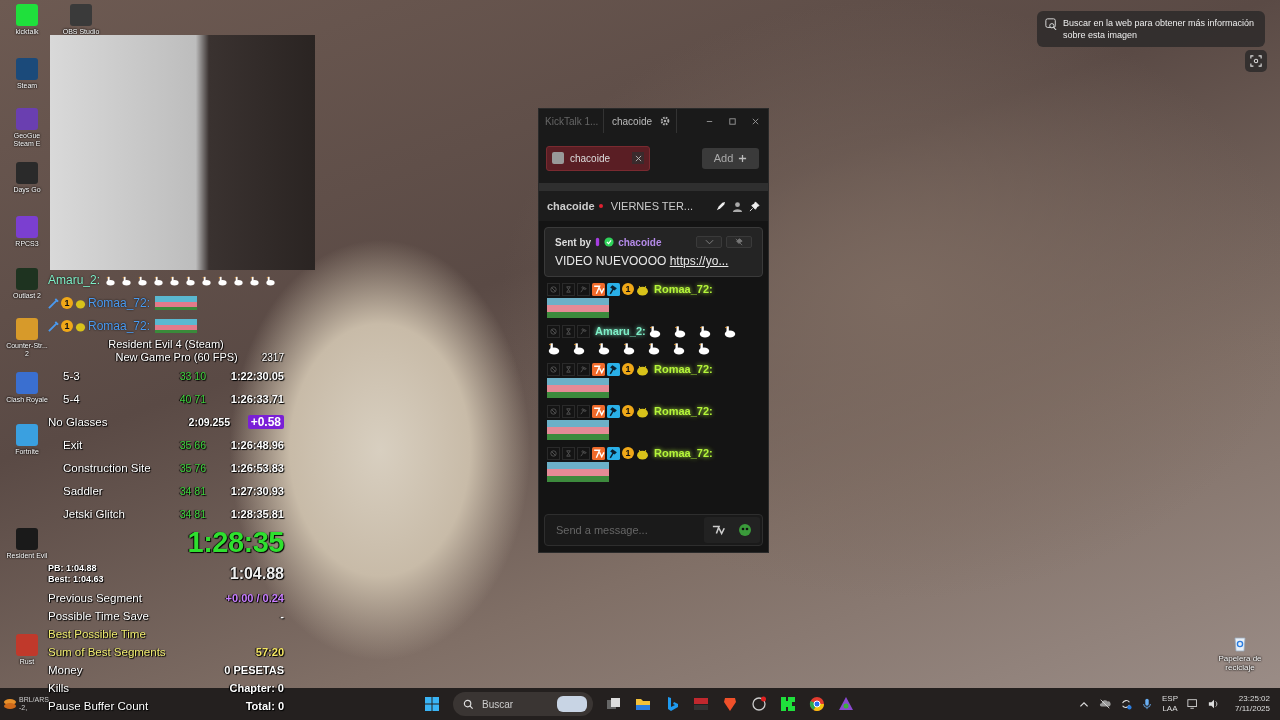 Image resolution: width=1280 pixels, height=720 pixels. Describe the element at coordinates (719, 530) in the screenshot. I see `seven-tv-icon` at that location.